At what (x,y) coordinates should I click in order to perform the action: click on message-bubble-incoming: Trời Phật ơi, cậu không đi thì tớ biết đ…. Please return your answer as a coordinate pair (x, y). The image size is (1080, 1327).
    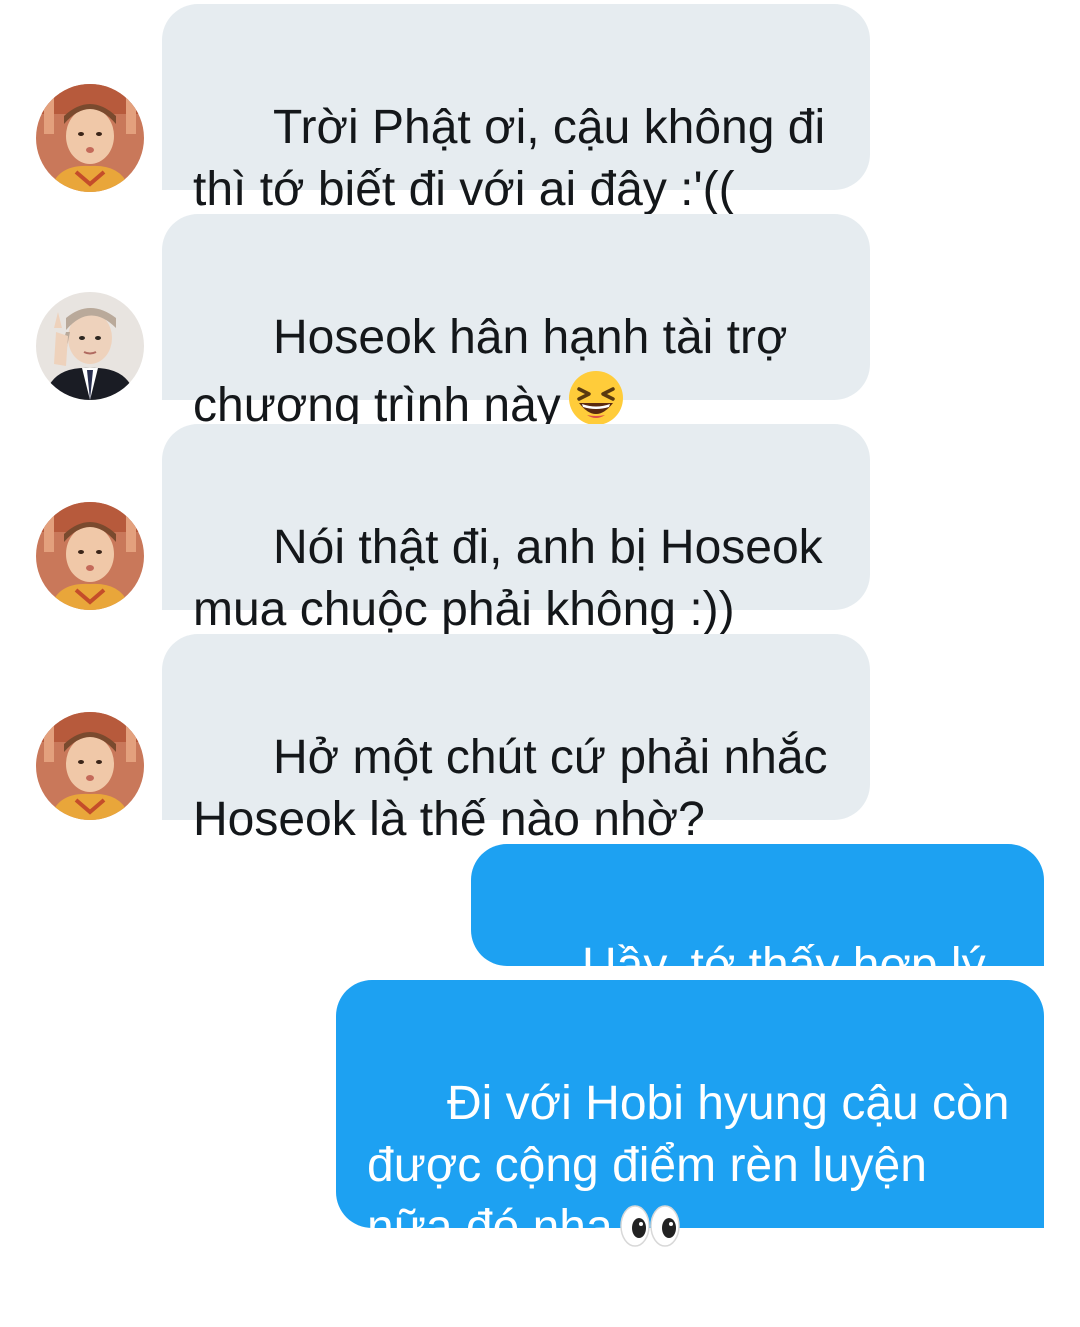
    Looking at the image, I should click on (516, 110).